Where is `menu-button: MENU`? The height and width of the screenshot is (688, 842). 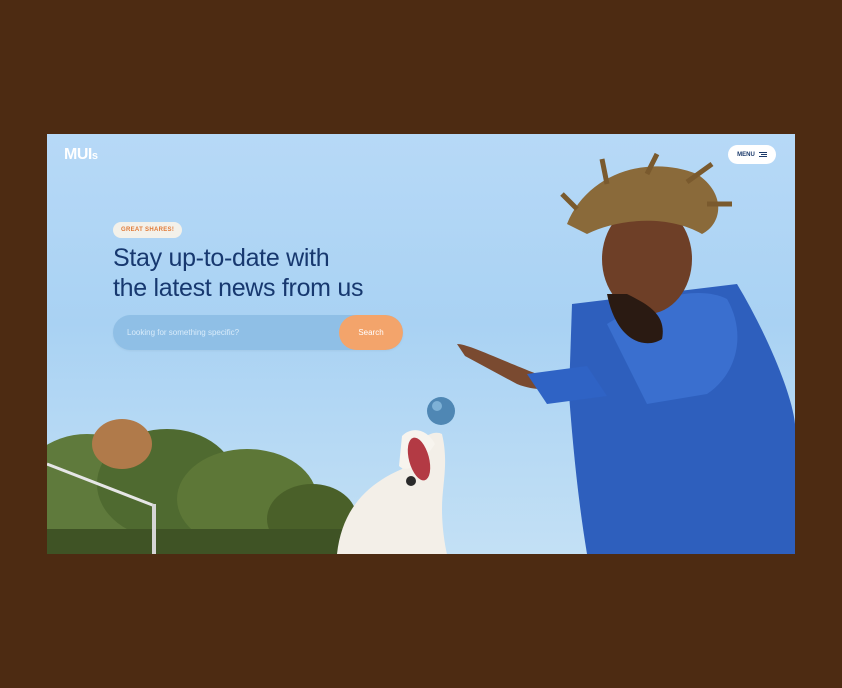 menu-button: MENU is located at coordinates (752, 154).